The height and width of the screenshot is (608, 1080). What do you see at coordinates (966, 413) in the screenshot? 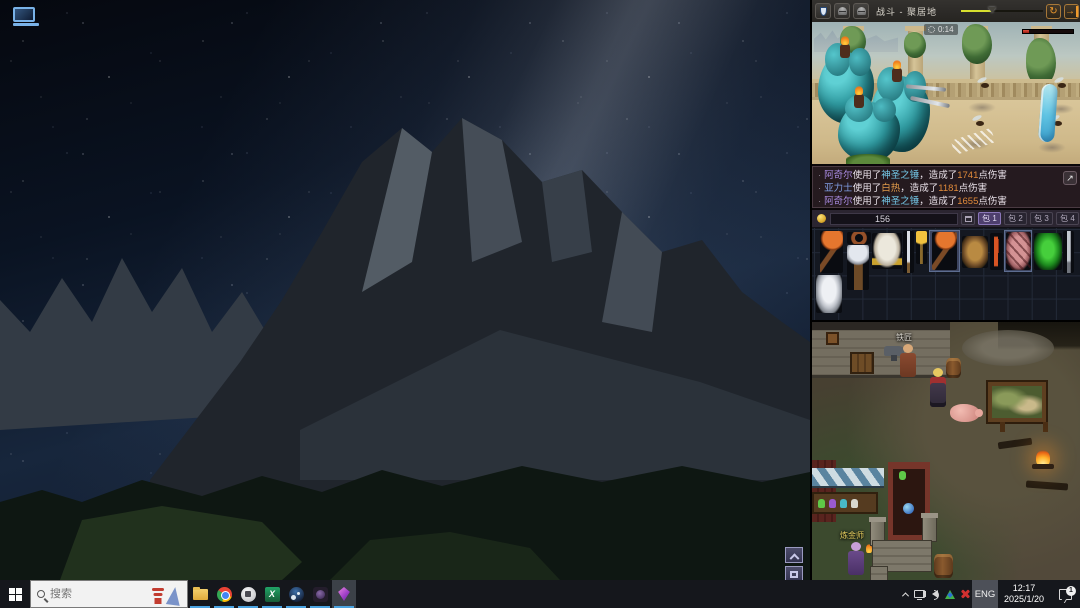
I see `pig` at bounding box center [966, 413].